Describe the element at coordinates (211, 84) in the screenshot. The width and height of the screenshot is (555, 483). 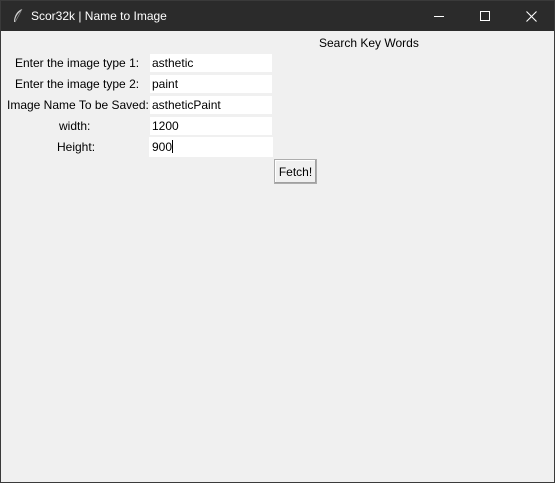
I see `image-type-2-input: paint` at that location.